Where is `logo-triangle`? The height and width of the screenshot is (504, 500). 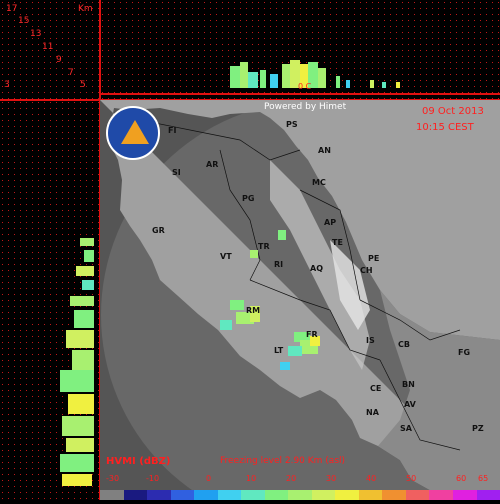 logo-triangle is located at coordinates (135, 132).